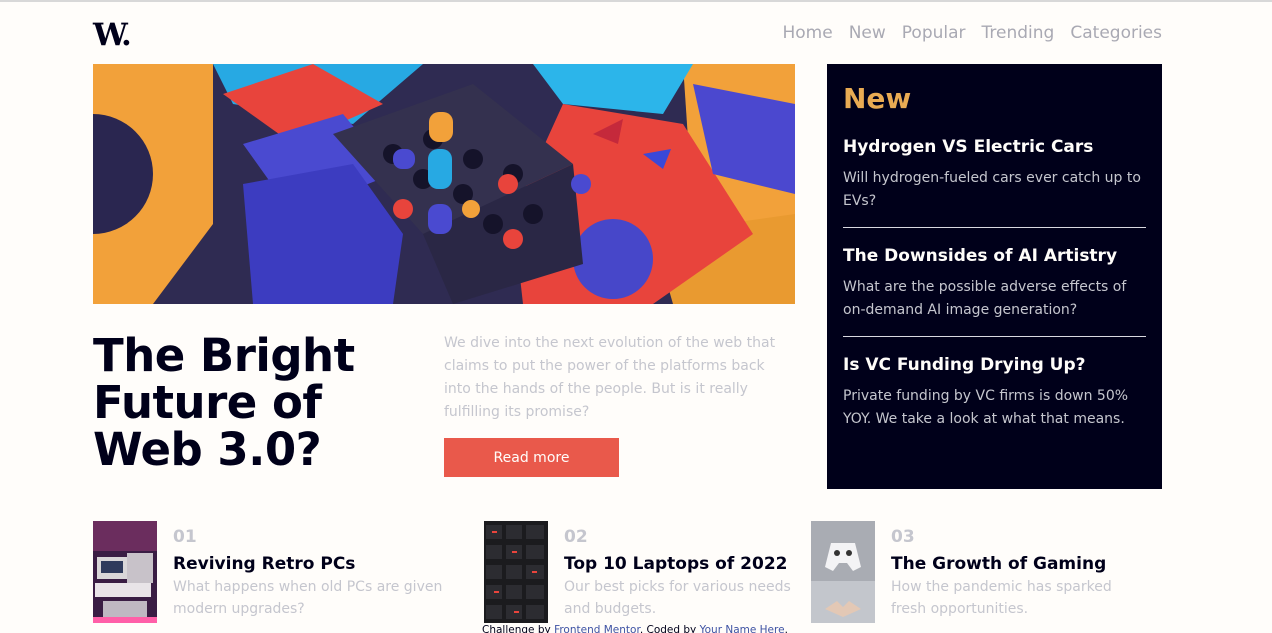 The image size is (1272, 633). Describe the element at coordinates (668, 628) in the screenshot. I see `attribution-middle: . Coded by` at that location.